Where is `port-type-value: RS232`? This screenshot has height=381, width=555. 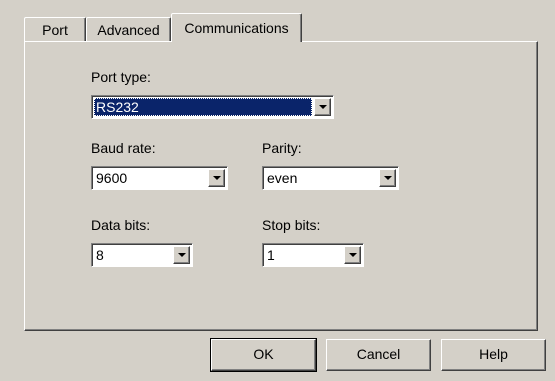
port-type-value: RS232 is located at coordinates (203, 107).